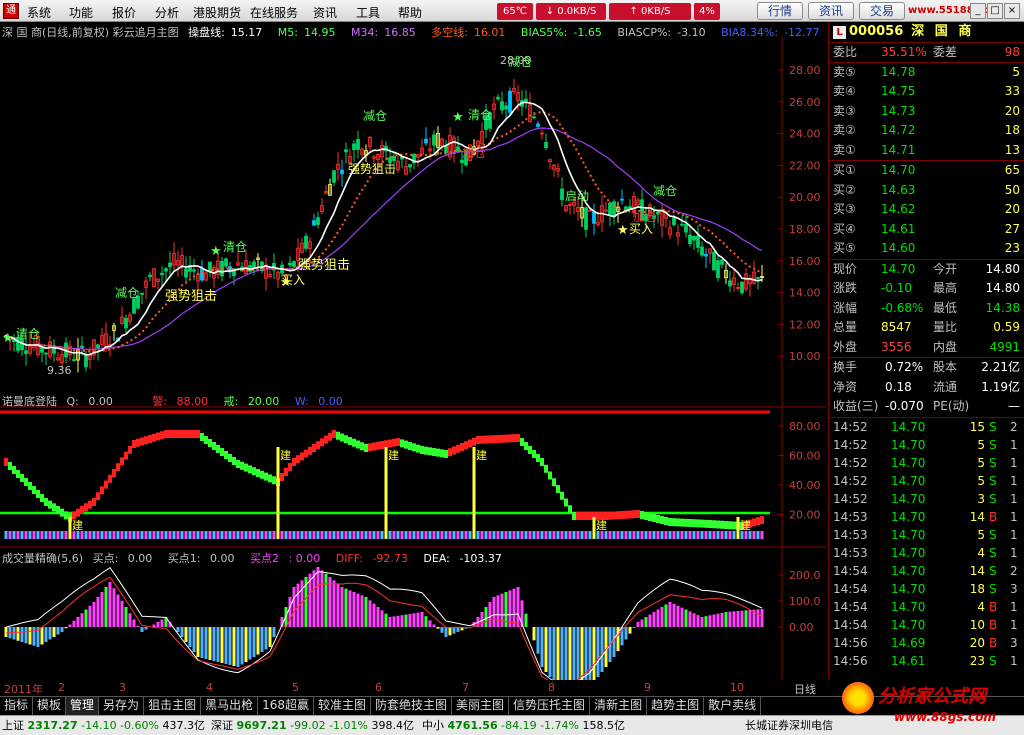 The height and width of the screenshot is (735, 1024). What do you see at coordinates (105, 558) in the screenshot?
I see `b-label: 买点:` at bounding box center [105, 558].